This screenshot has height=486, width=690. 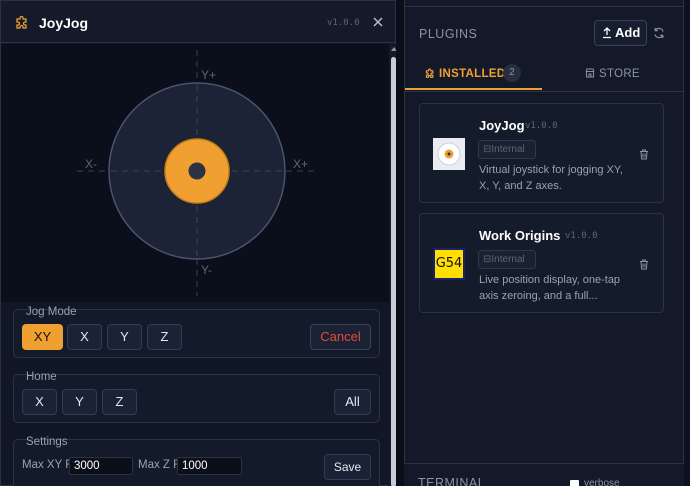 I want to click on mode-z-button: Z, so click(x=164, y=337).